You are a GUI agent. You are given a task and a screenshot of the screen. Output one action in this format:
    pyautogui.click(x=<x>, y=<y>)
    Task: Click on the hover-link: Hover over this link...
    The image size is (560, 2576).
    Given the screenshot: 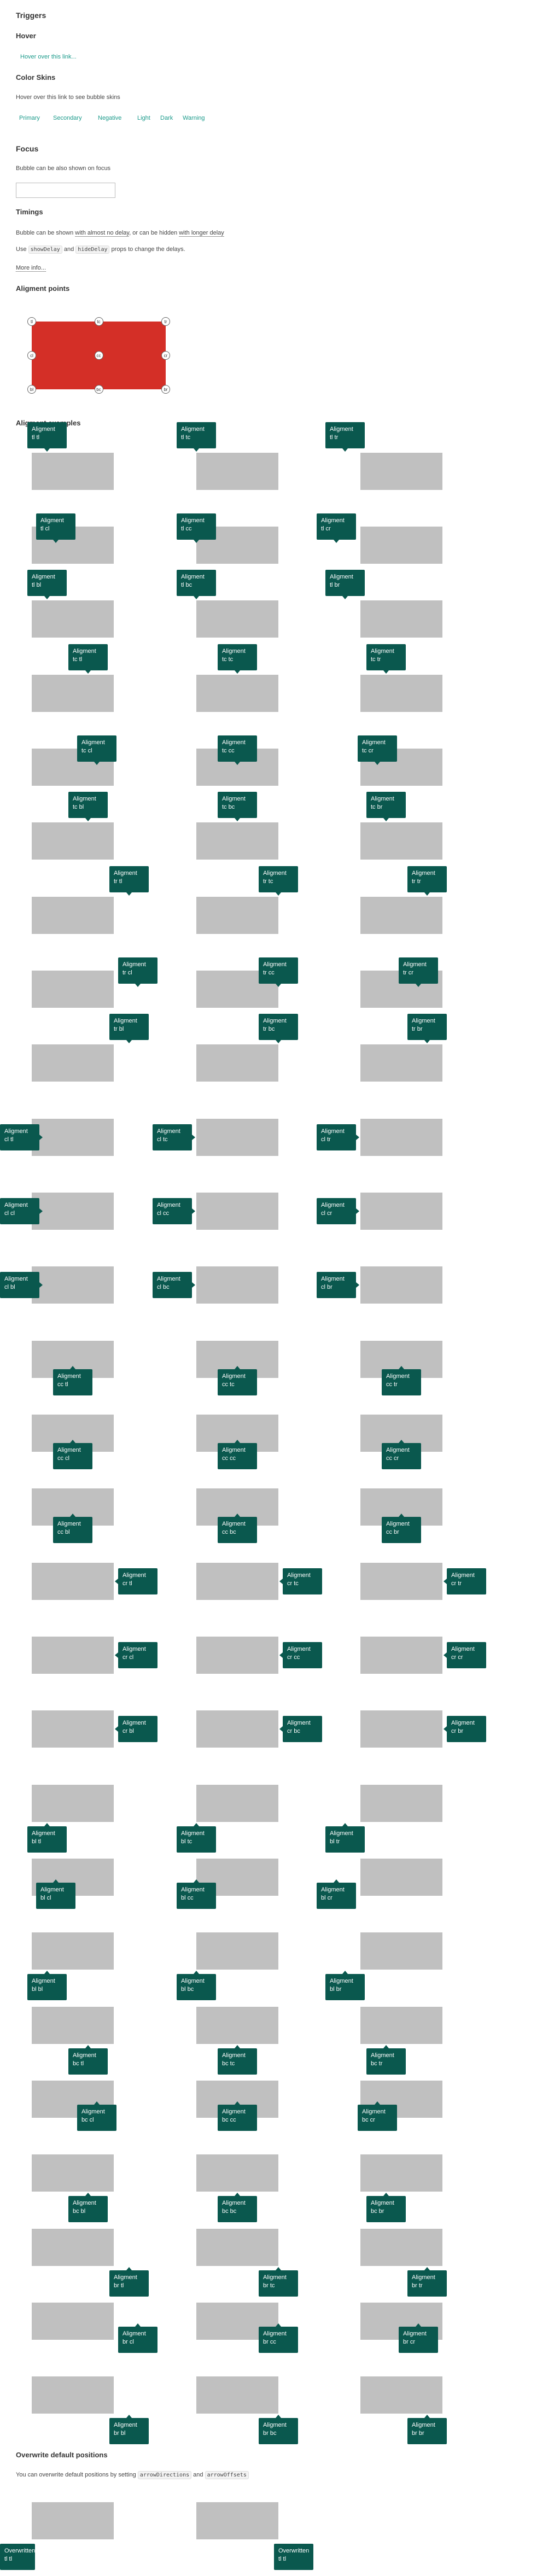 What is the action you would take?
    pyautogui.click(x=48, y=57)
    